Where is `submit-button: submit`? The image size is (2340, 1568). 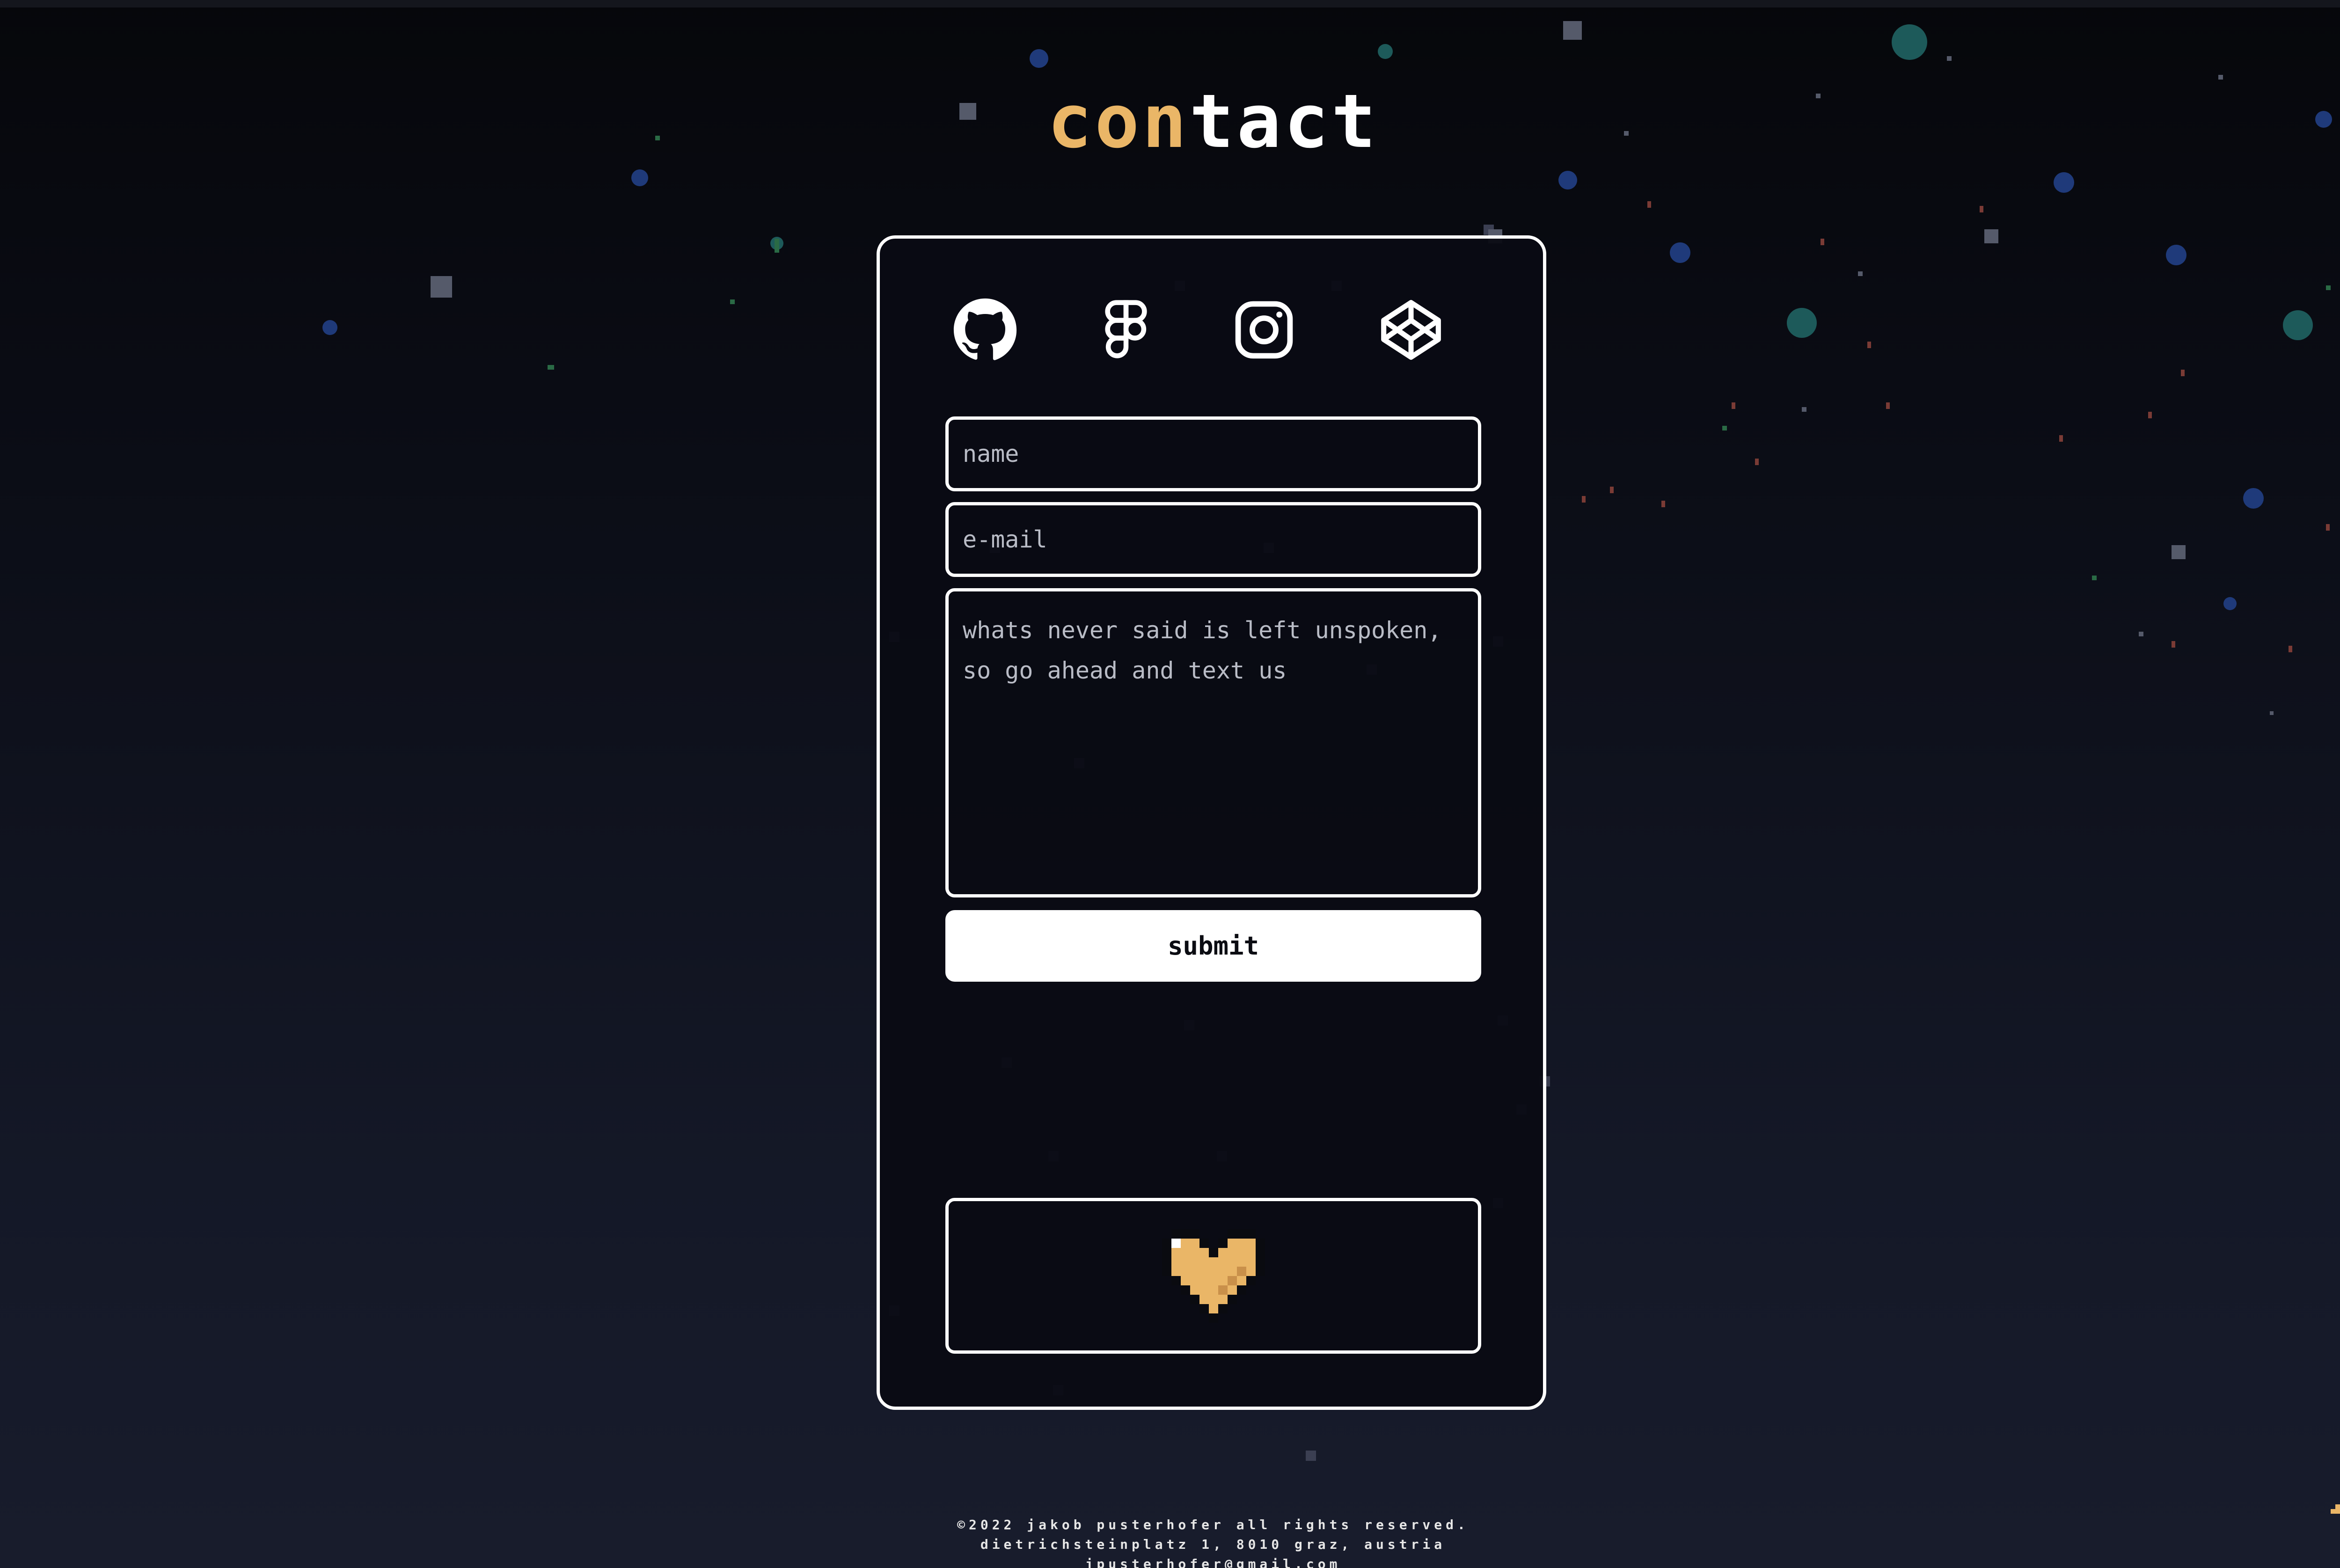 submit-button: submit is located at coordinates (1213, 946).